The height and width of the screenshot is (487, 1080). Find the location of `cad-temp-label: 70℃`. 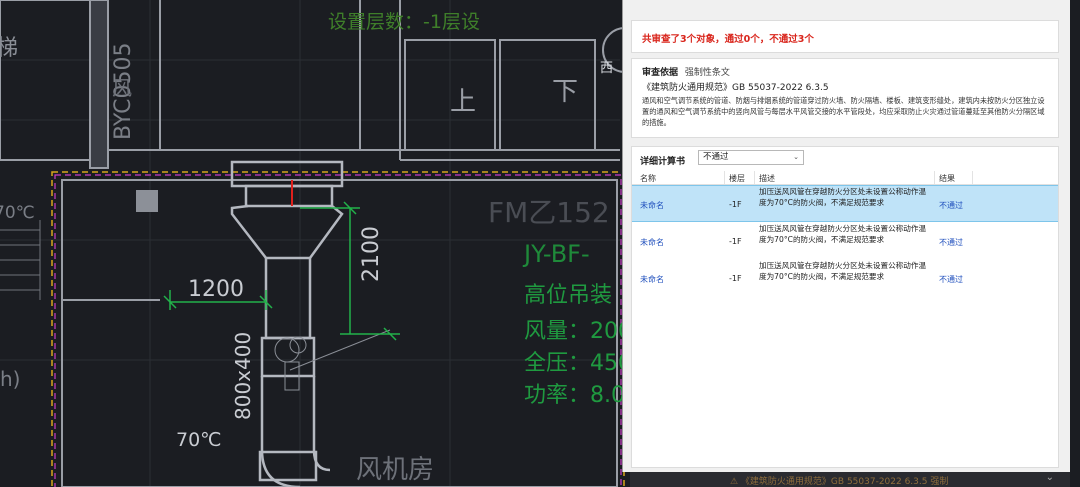

cad-temp-label: 70℃ is located at coordinates (199, 440).